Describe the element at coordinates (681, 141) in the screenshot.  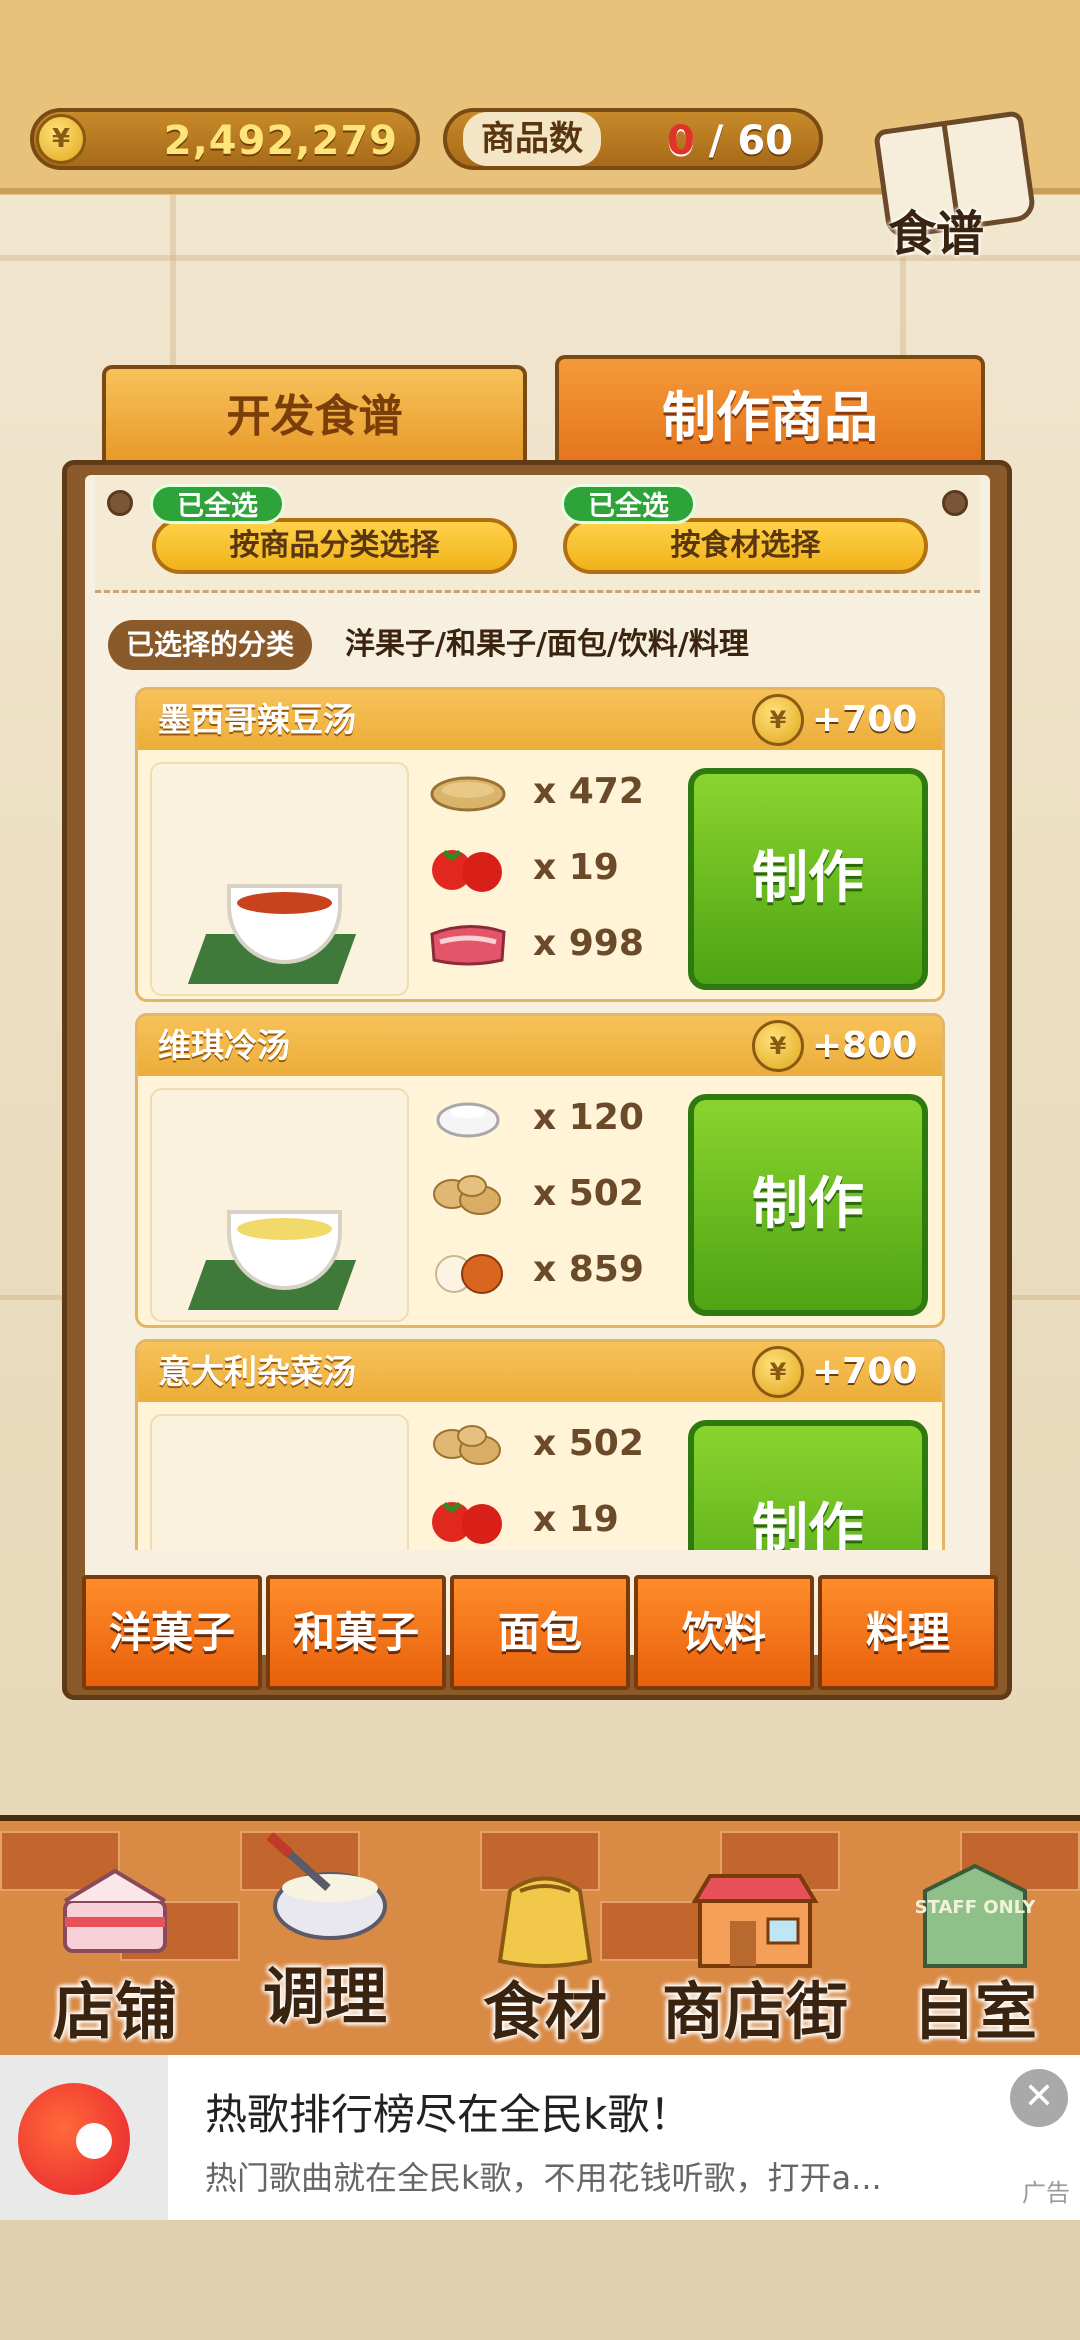
I see `item-count-current: 0` at that location.